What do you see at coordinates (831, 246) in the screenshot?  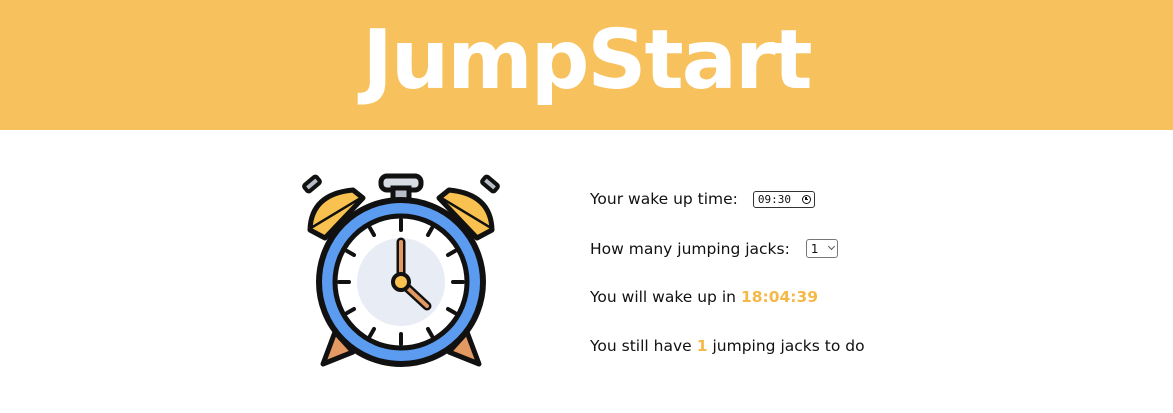 I see `chevron-down-icon` at bounding box center [831, 246].